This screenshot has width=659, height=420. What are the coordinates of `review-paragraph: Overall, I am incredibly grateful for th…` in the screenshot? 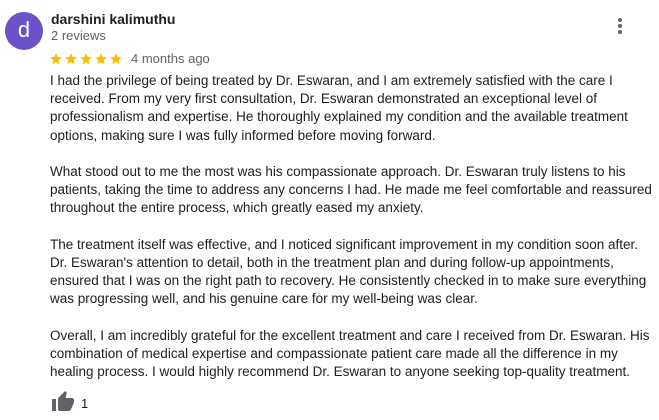 It's located at (350, 353).